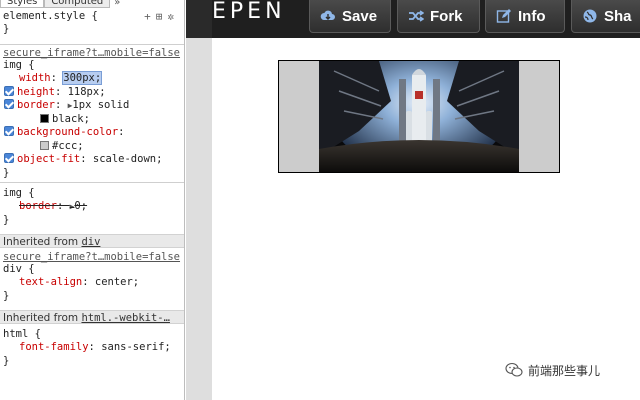  What do you see at coordinates (199, 19) in the screenshot?
I see `header-edge` at bounding box center [199, 19].